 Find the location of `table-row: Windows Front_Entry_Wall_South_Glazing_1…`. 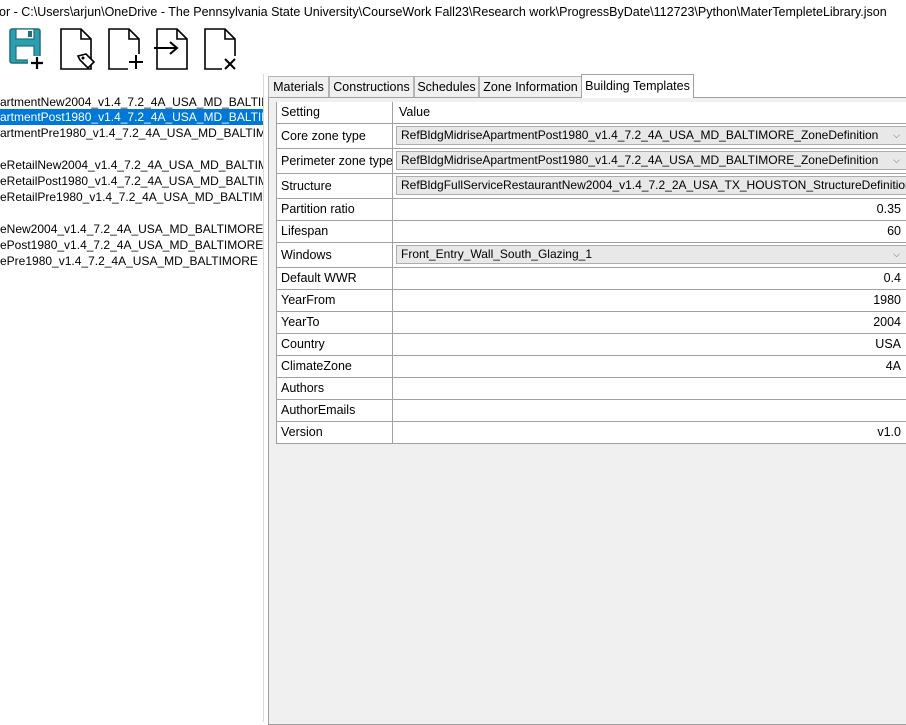

table-row: Windows Front_Entry_Wall_South_Glazing_1… is located at coordinates (591, 255).